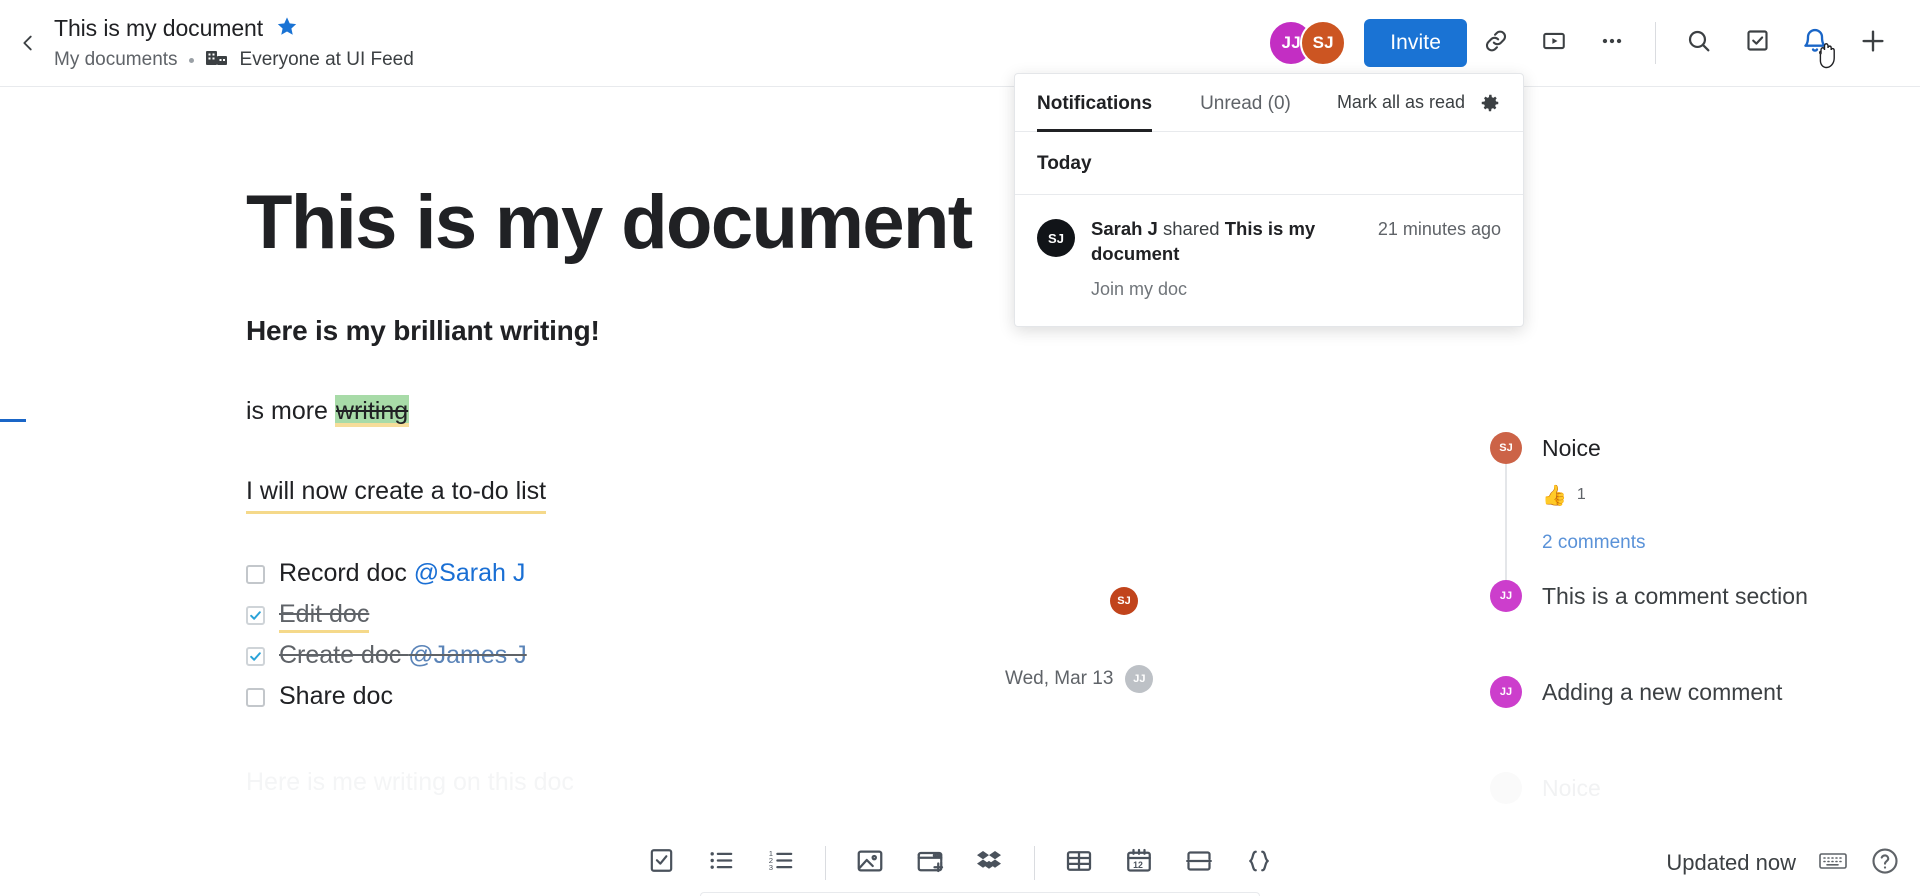  I want to click on link-button, so click(1496, 43).